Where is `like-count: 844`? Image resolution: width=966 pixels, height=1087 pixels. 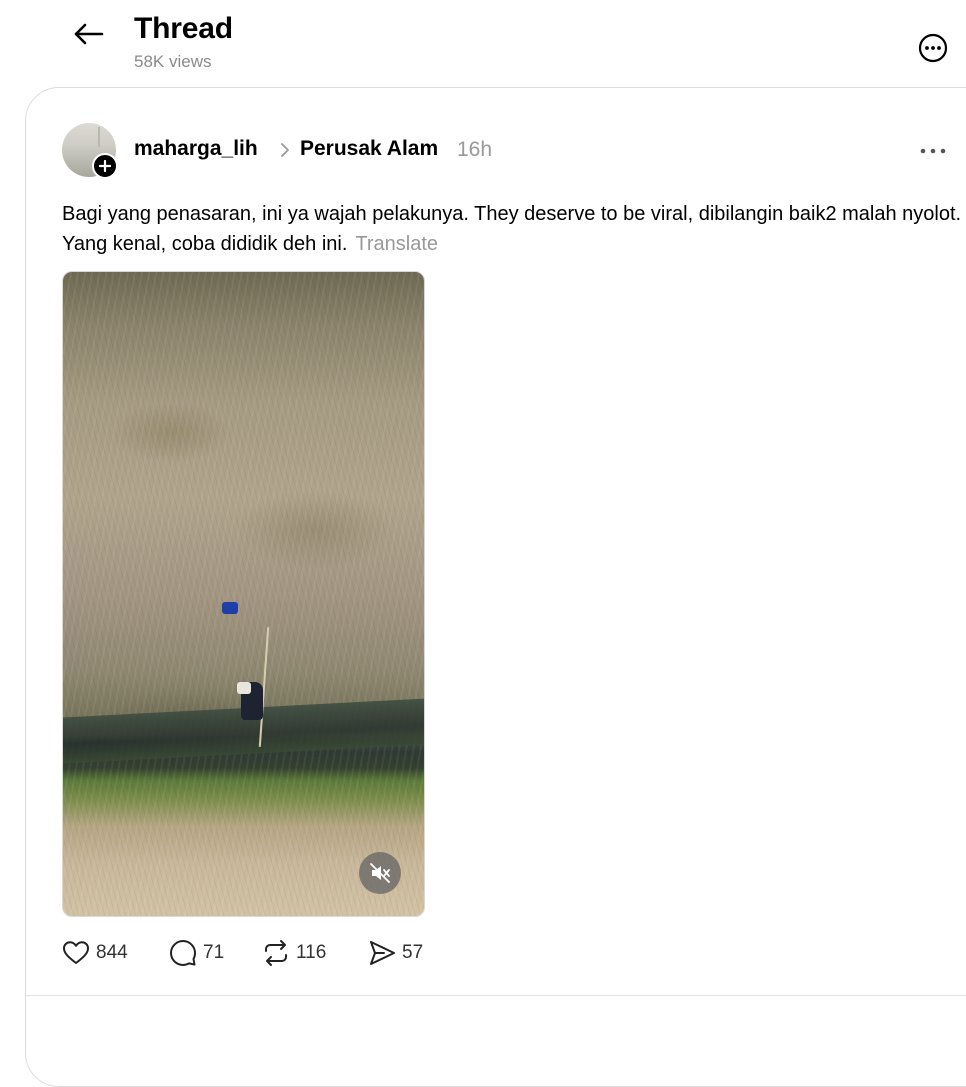
like-count: 844 is located at coordinates (112, 952).